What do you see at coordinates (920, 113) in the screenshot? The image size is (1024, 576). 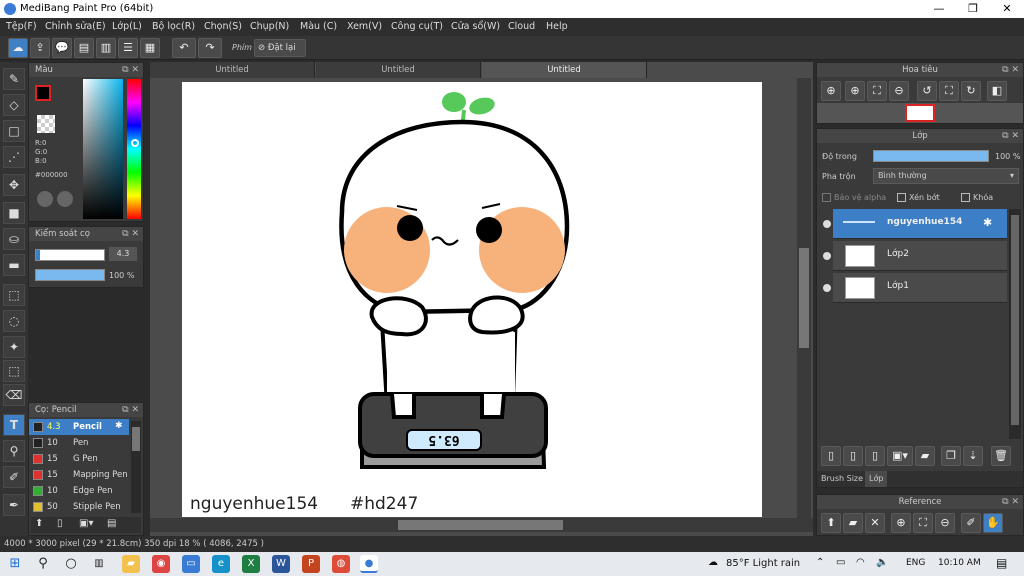 I see `navigator-thumbnail` at bounding box center [920, 113].